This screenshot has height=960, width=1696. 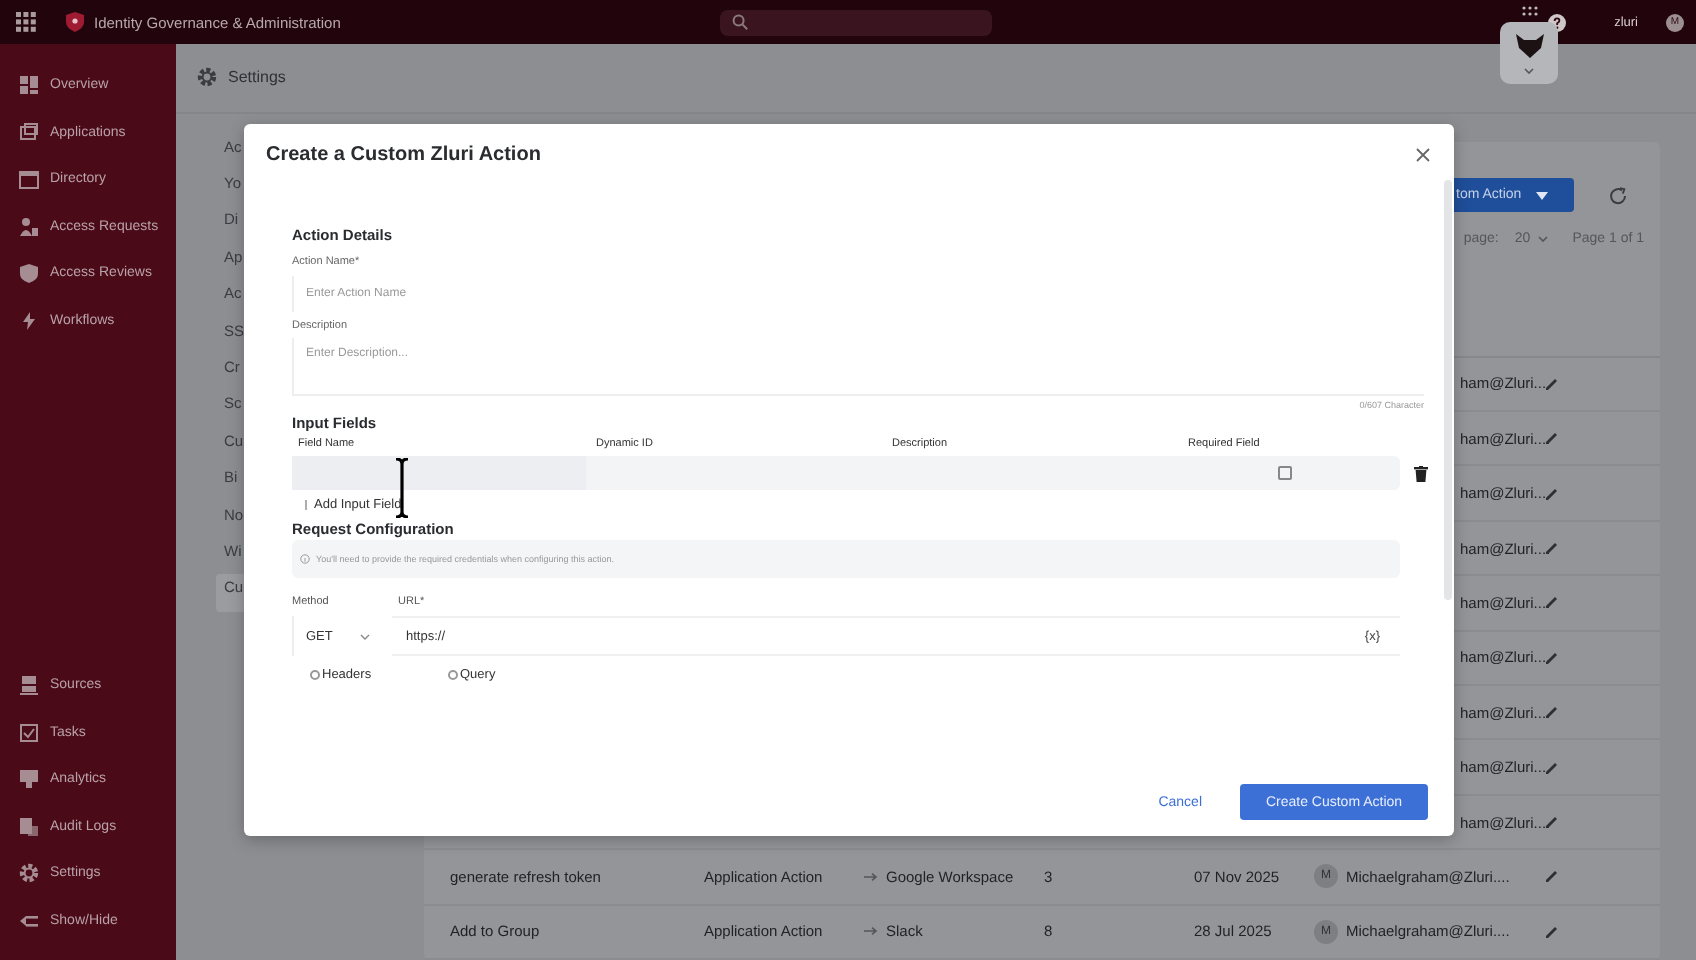 What do you see at coordinates (29, 320) in the screenshot?
I see `lightning-icon` at bounding box center [29, 320].